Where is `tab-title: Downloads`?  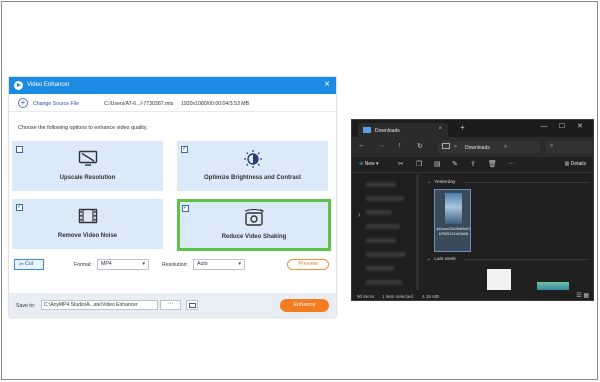 tab-title: Downloads is located at coordinates (387, 130).